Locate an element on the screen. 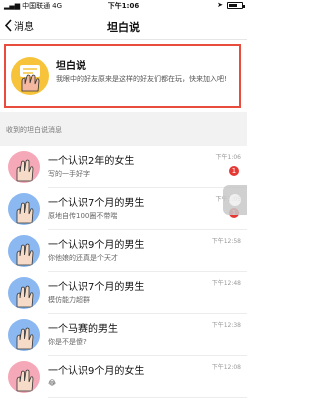  promo-card: 坦白说 我眼中的好友原来是这样的好友们都在玩，快来加入吧! is located at coordinates (122, 76).